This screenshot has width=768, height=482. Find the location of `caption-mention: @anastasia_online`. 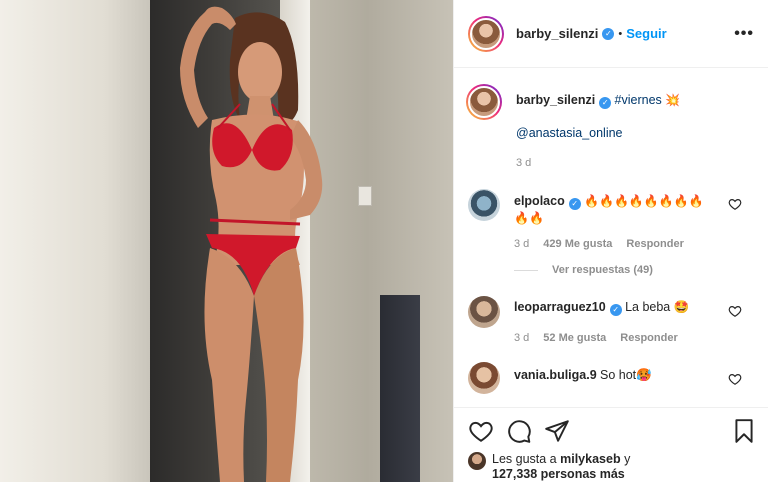

caption-mention: @anastasia_online is located at coordinates (569, 133).